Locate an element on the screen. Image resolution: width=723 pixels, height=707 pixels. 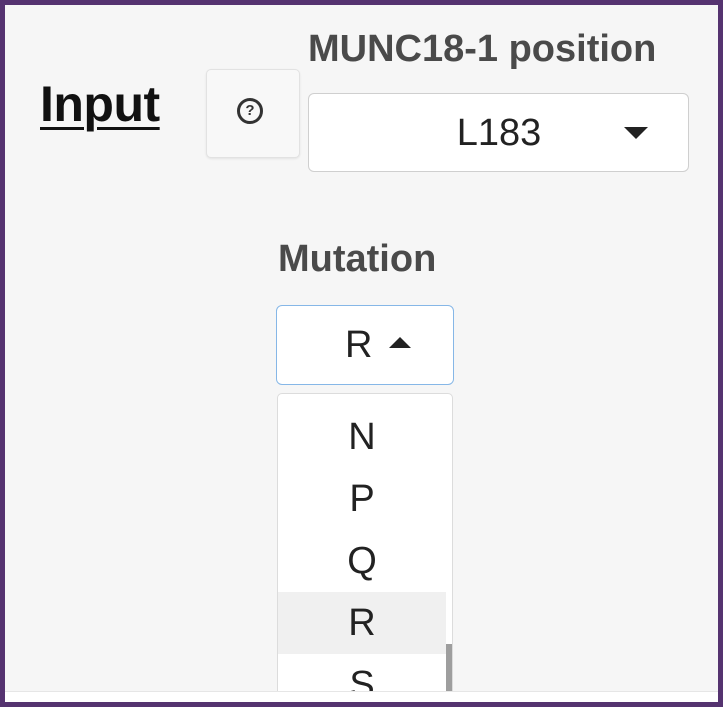
mutation-dropdown-list: N P Q R S is located at coordinates (365, 547).